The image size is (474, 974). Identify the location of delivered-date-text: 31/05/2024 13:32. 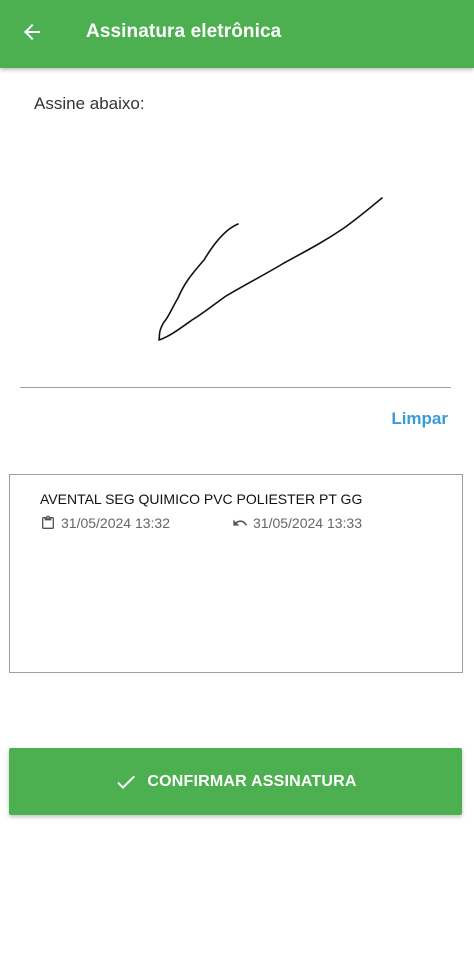
(115, 523).